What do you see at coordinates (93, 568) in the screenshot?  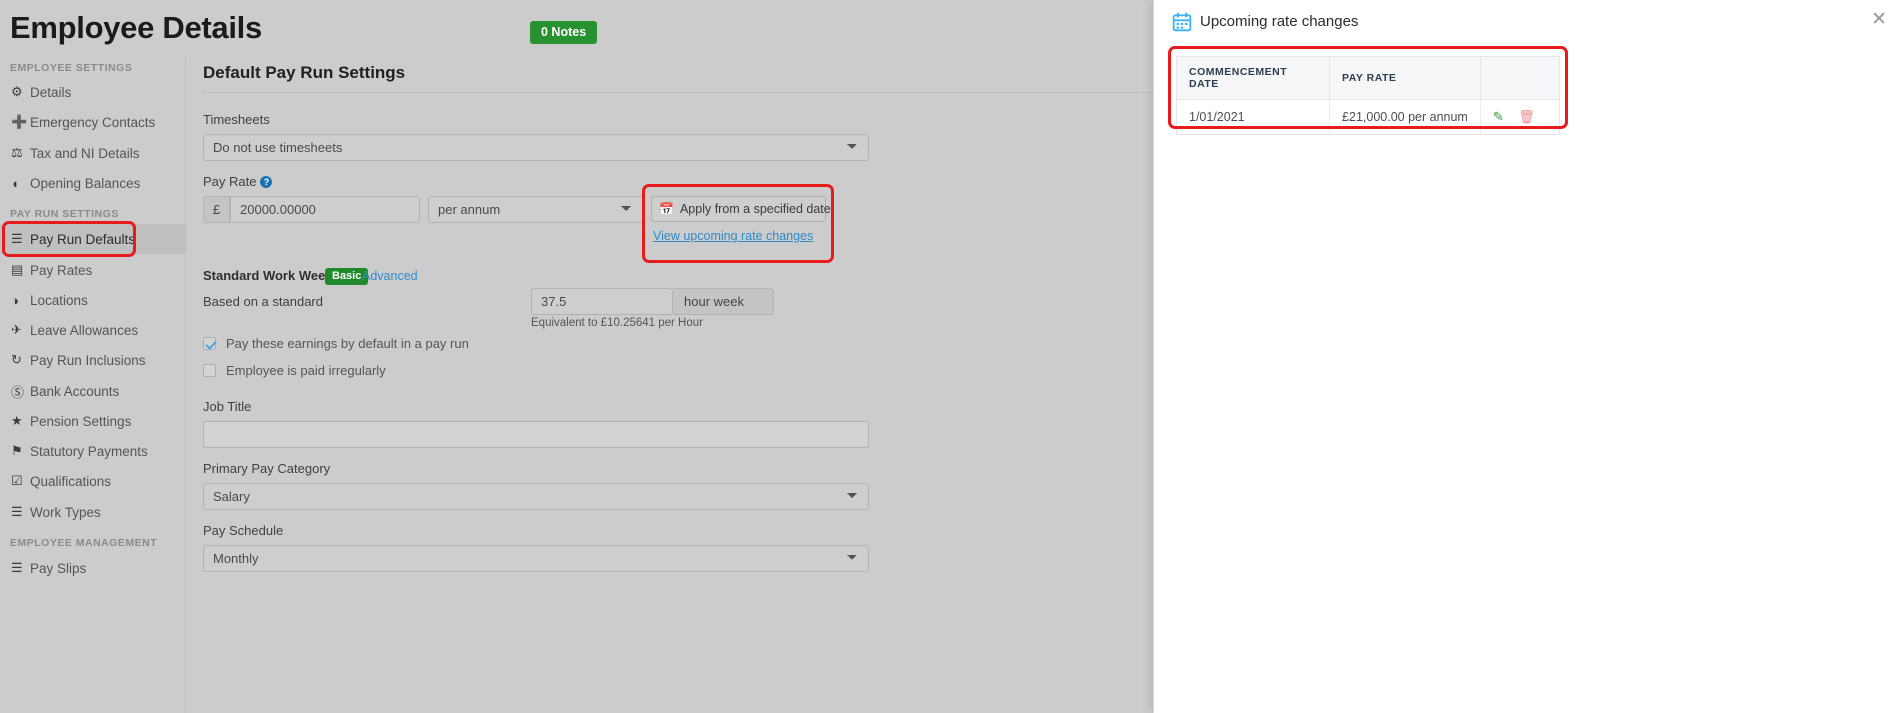 I see `sidebar-item-pay-slips: ☰ Pay Slips` at bounding box center [93, 568].